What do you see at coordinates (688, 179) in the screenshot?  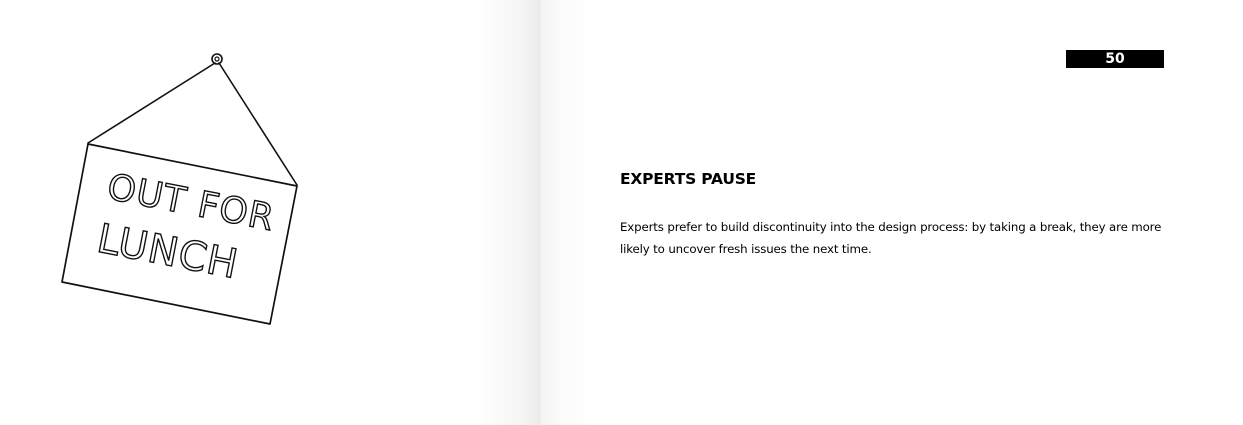 I see `page-title: EXPERTS PAUSE` at bounding box center [688, 179].